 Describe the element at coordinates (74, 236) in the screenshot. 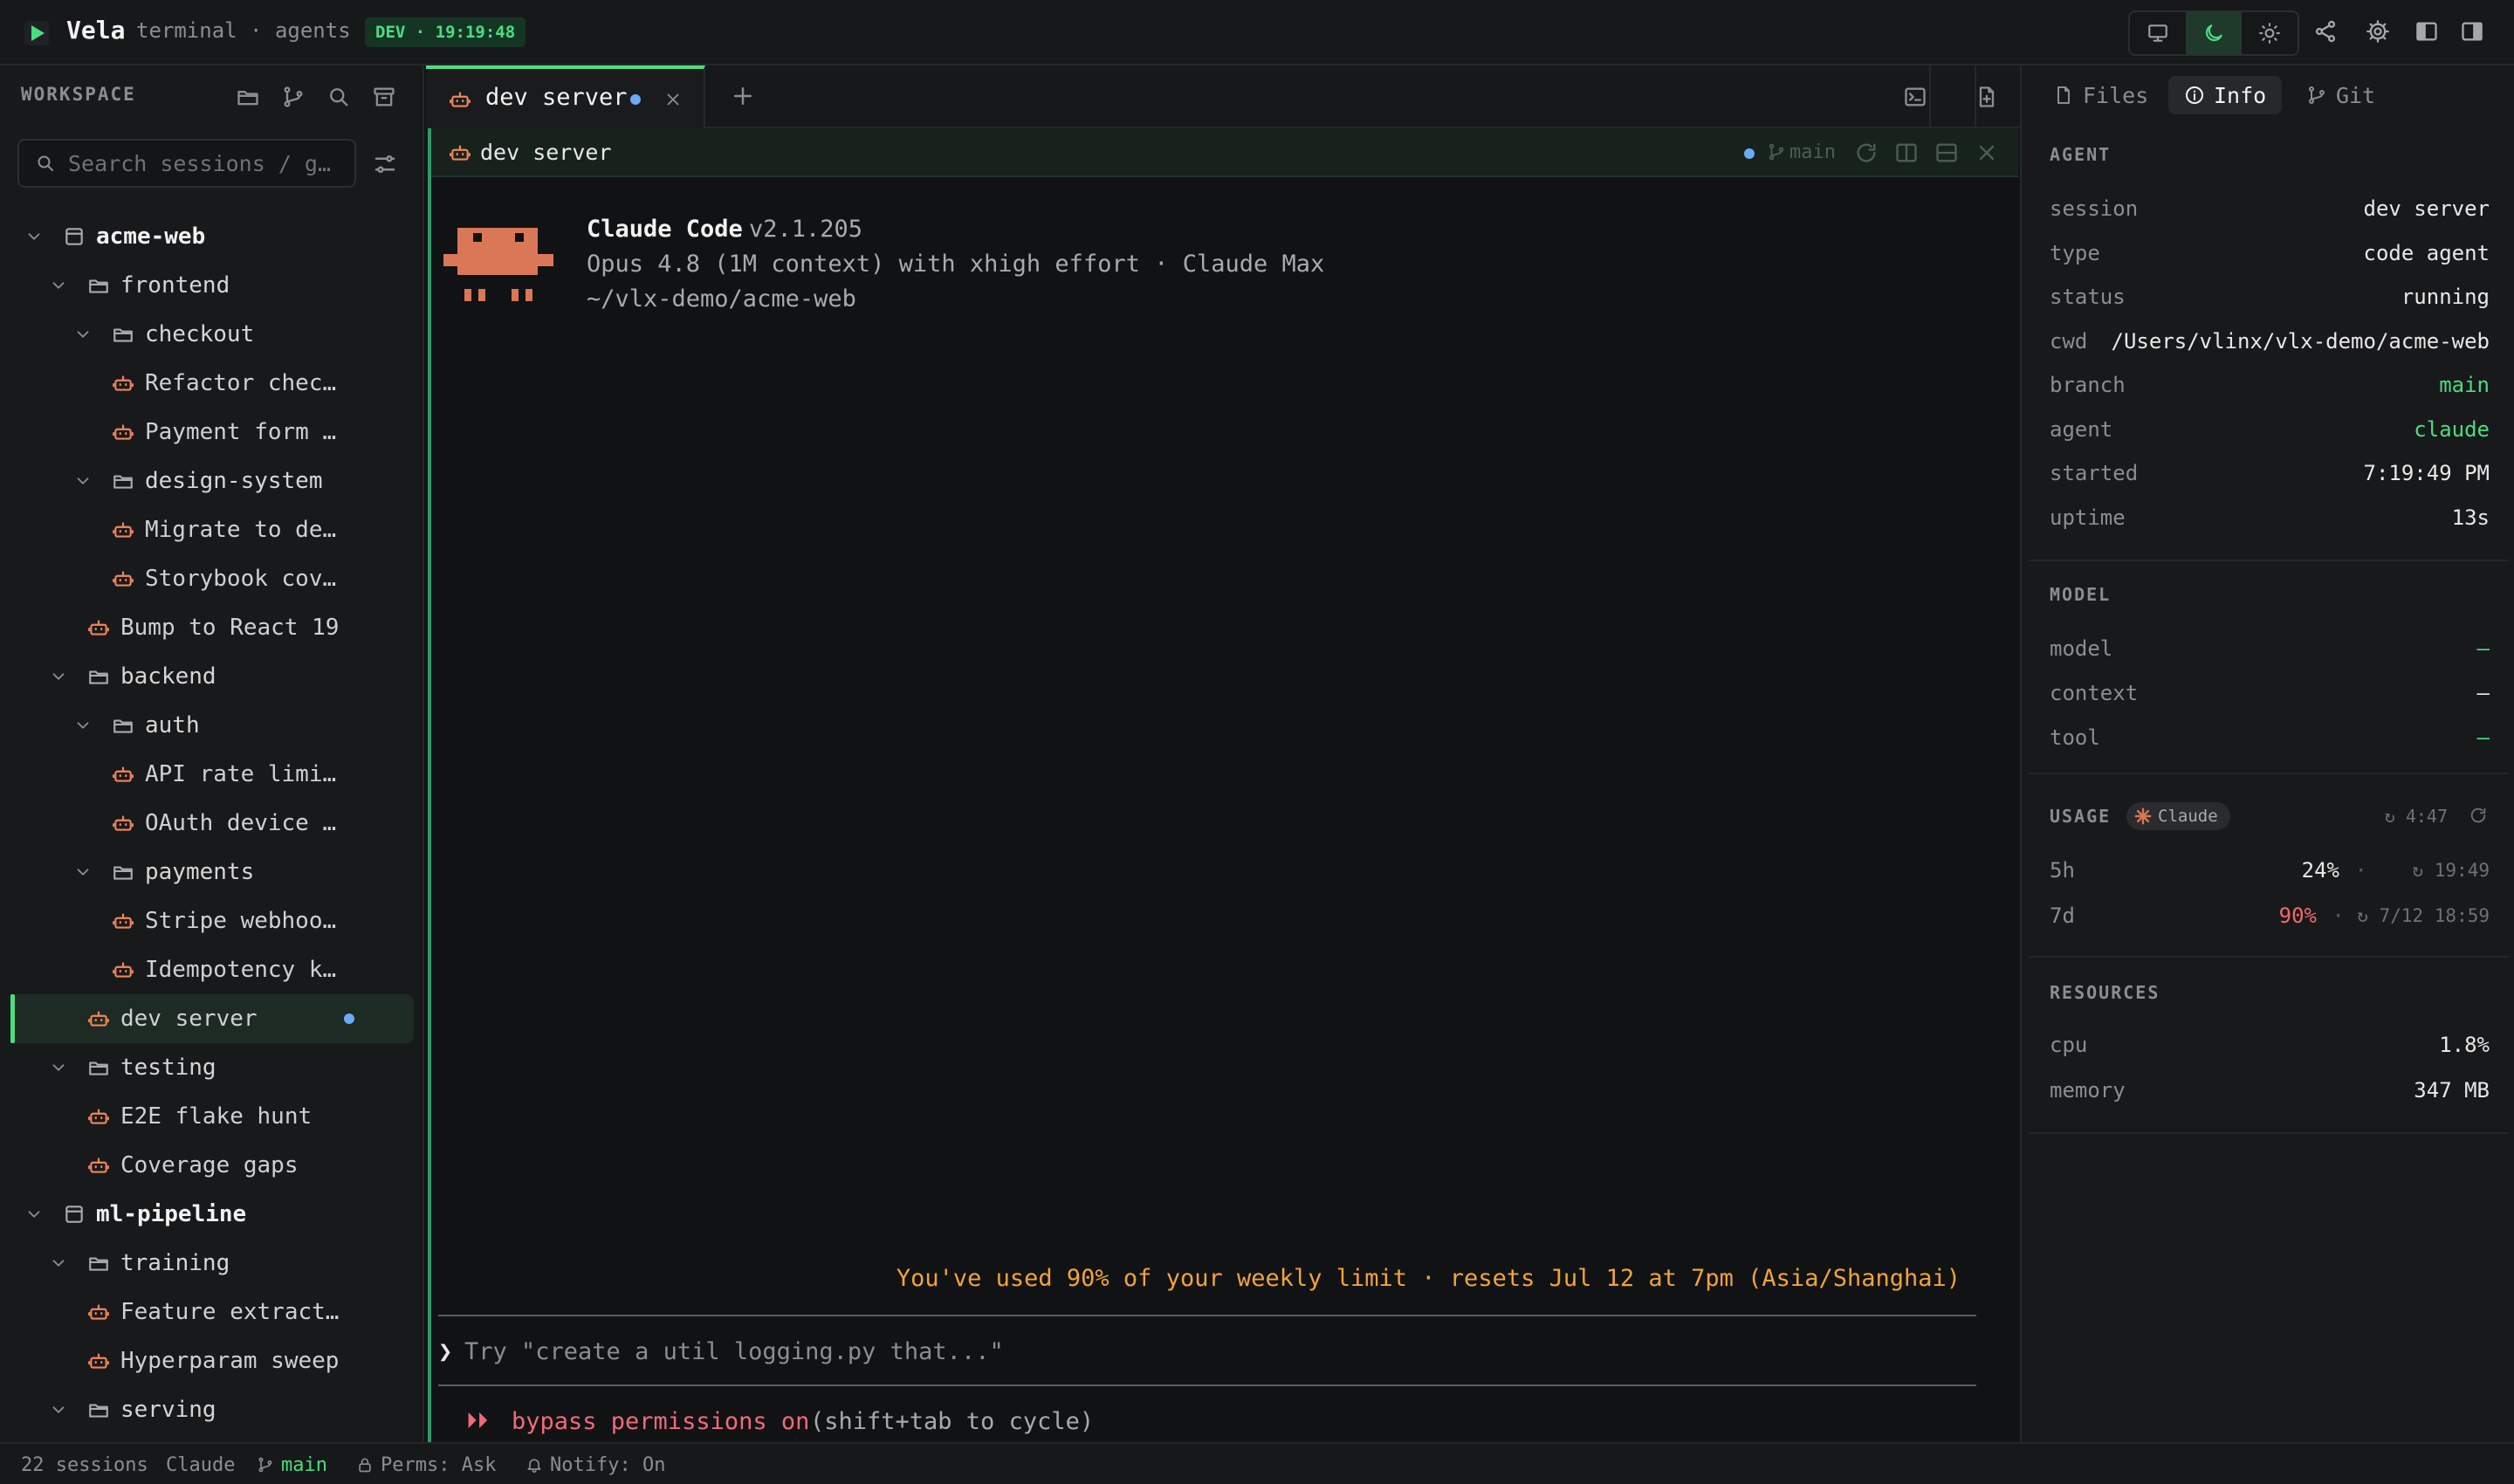

I see `workspace-icon` at that location.